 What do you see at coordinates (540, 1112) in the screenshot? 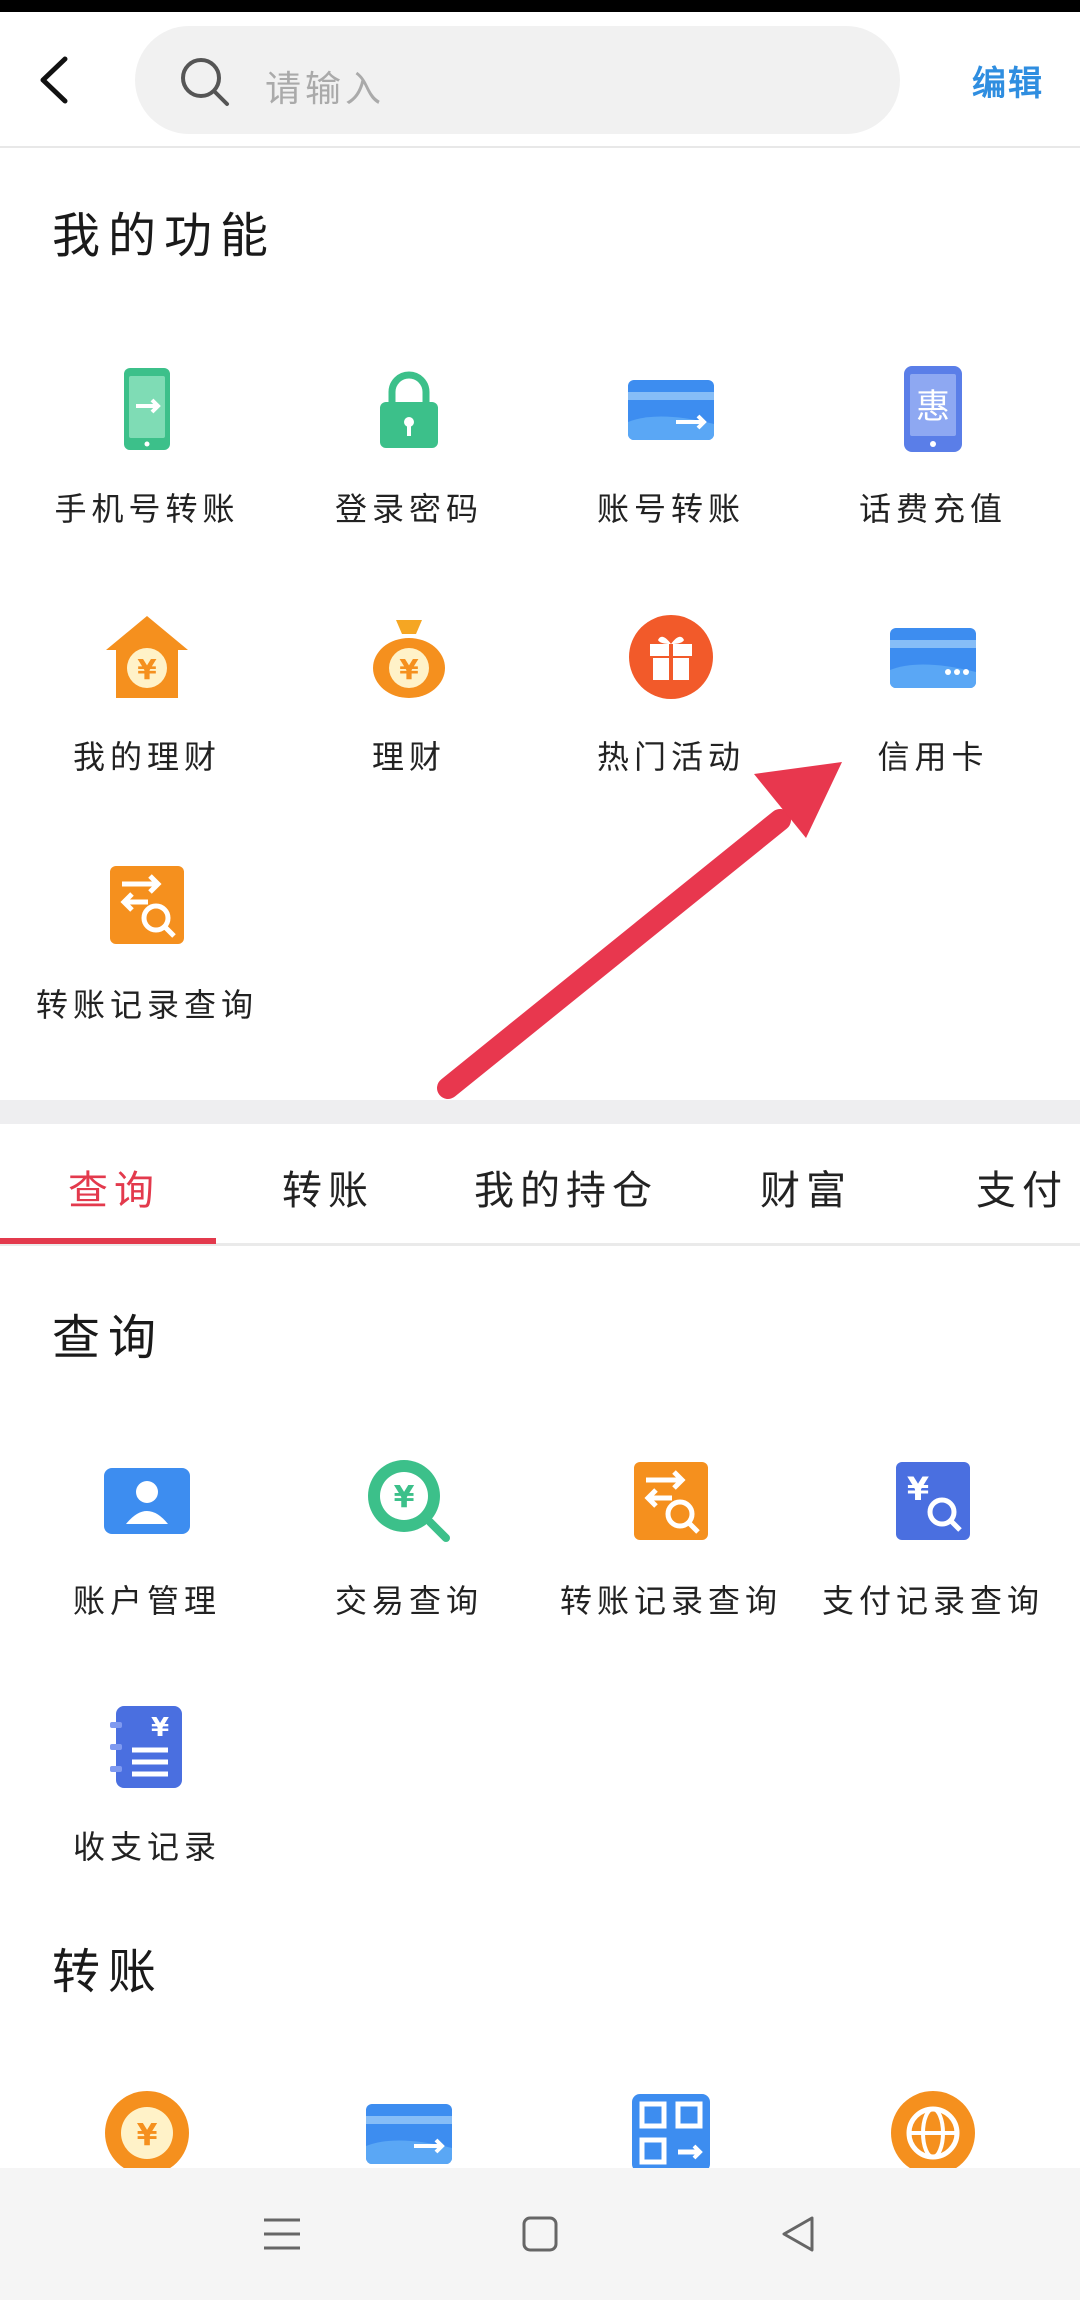
I see `section-divider` at bounding box center [540, 1112].